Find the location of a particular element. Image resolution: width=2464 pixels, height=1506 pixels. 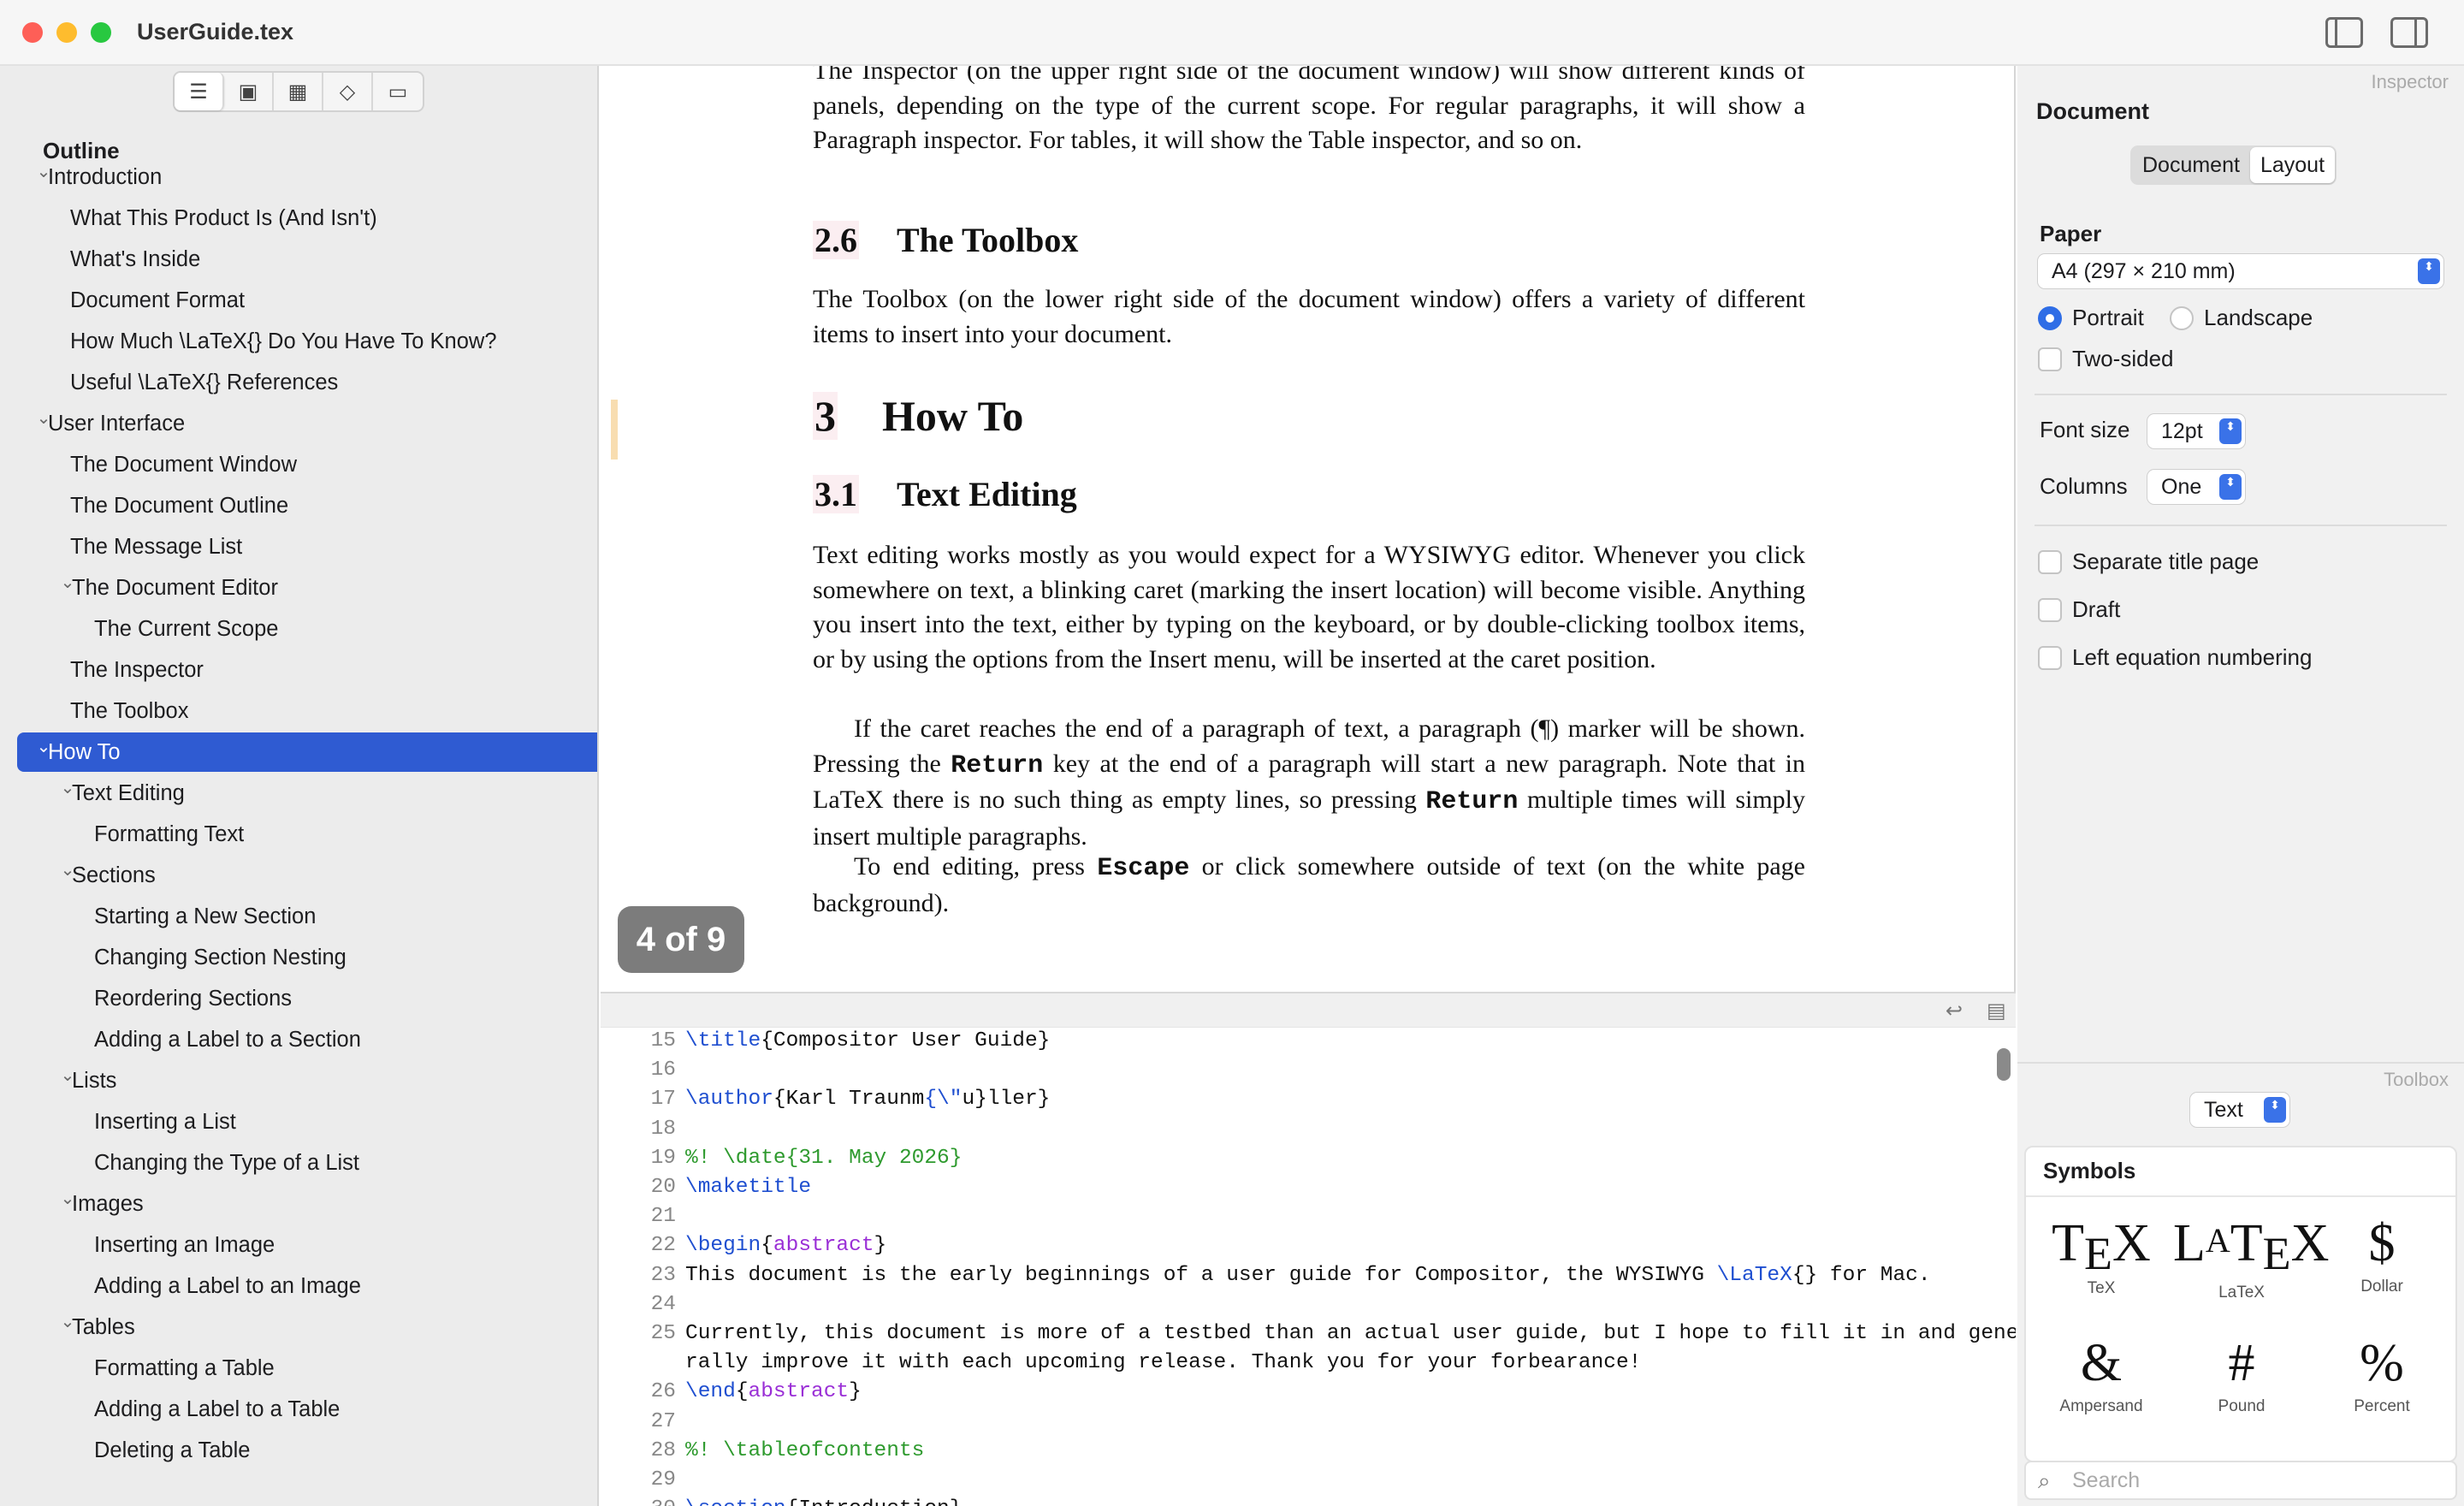

symbol-percent: % Percent is located at coordinates (2381, 1372).